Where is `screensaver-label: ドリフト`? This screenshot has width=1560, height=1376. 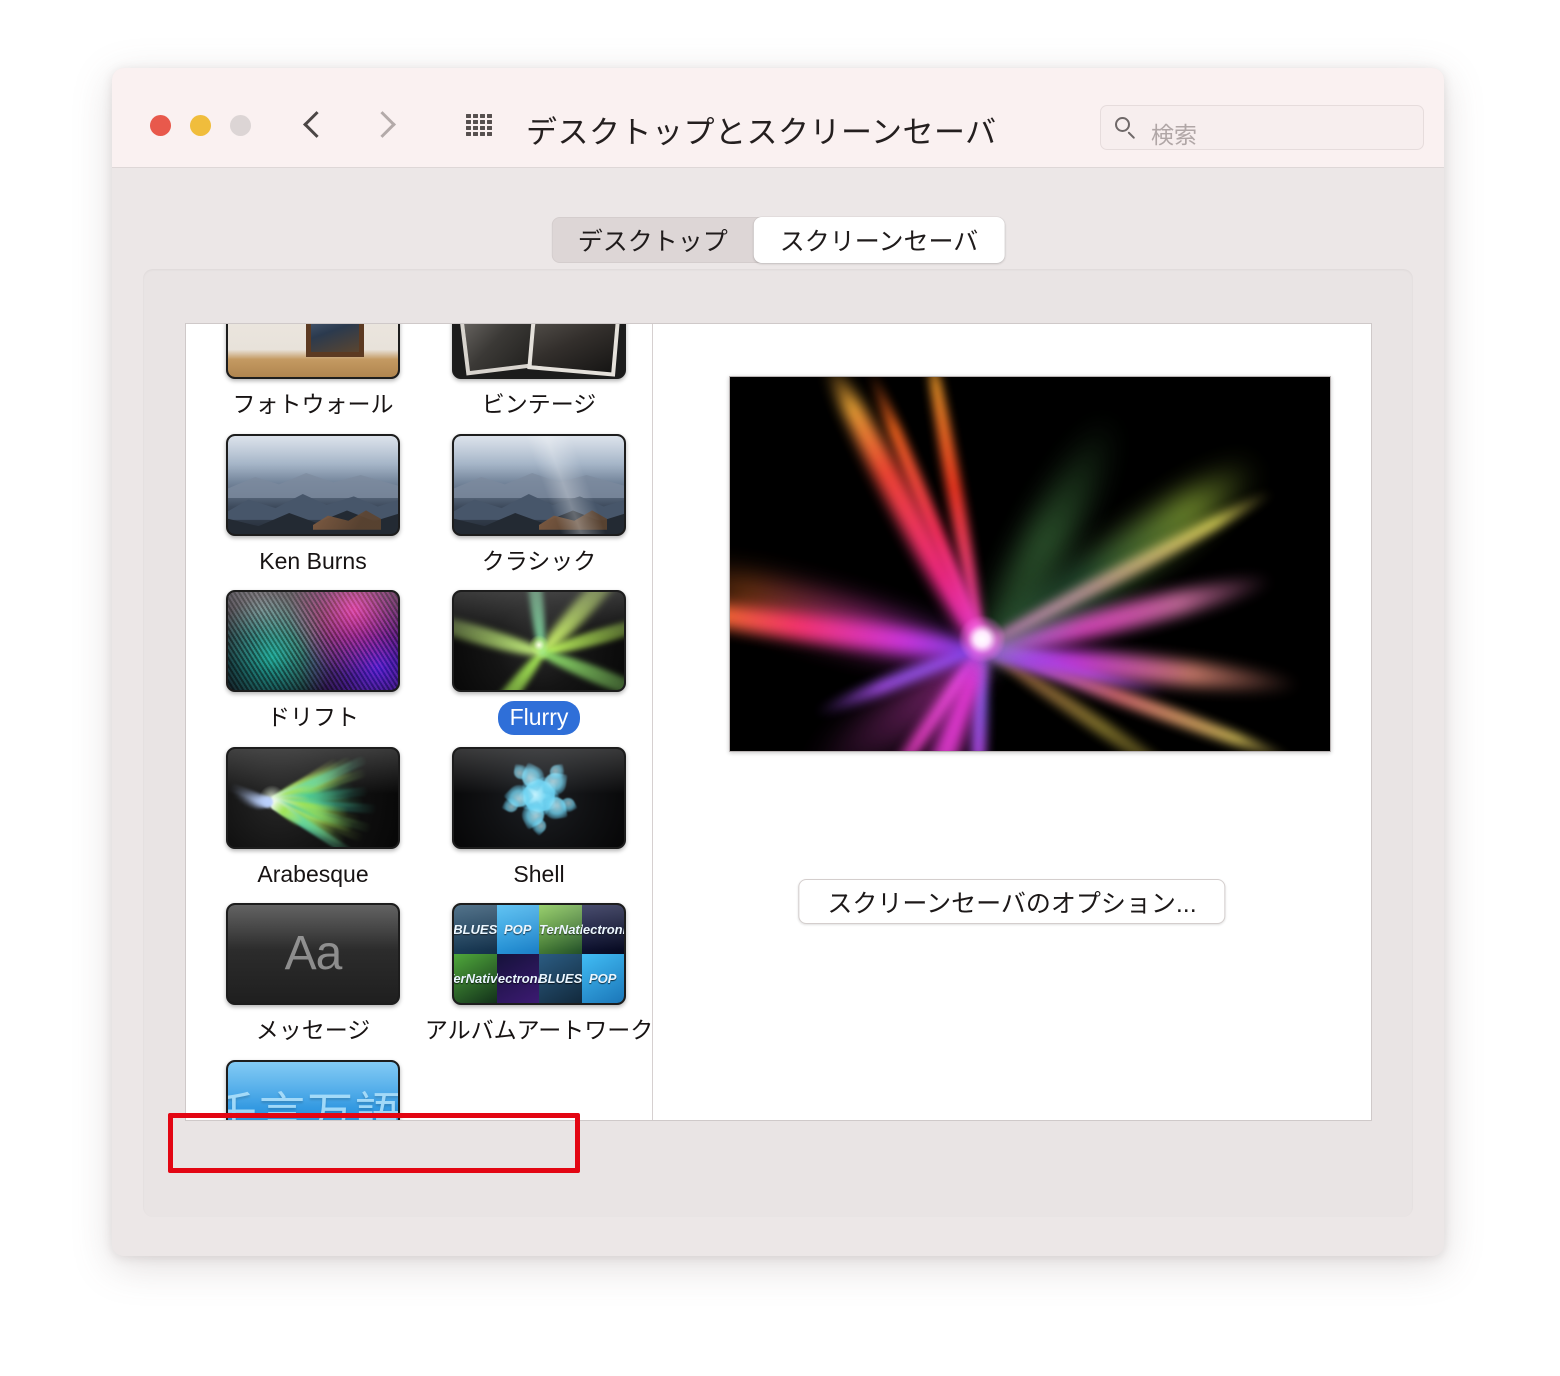
screensaver-label: ドリフト is located at coordinates (313, 717).